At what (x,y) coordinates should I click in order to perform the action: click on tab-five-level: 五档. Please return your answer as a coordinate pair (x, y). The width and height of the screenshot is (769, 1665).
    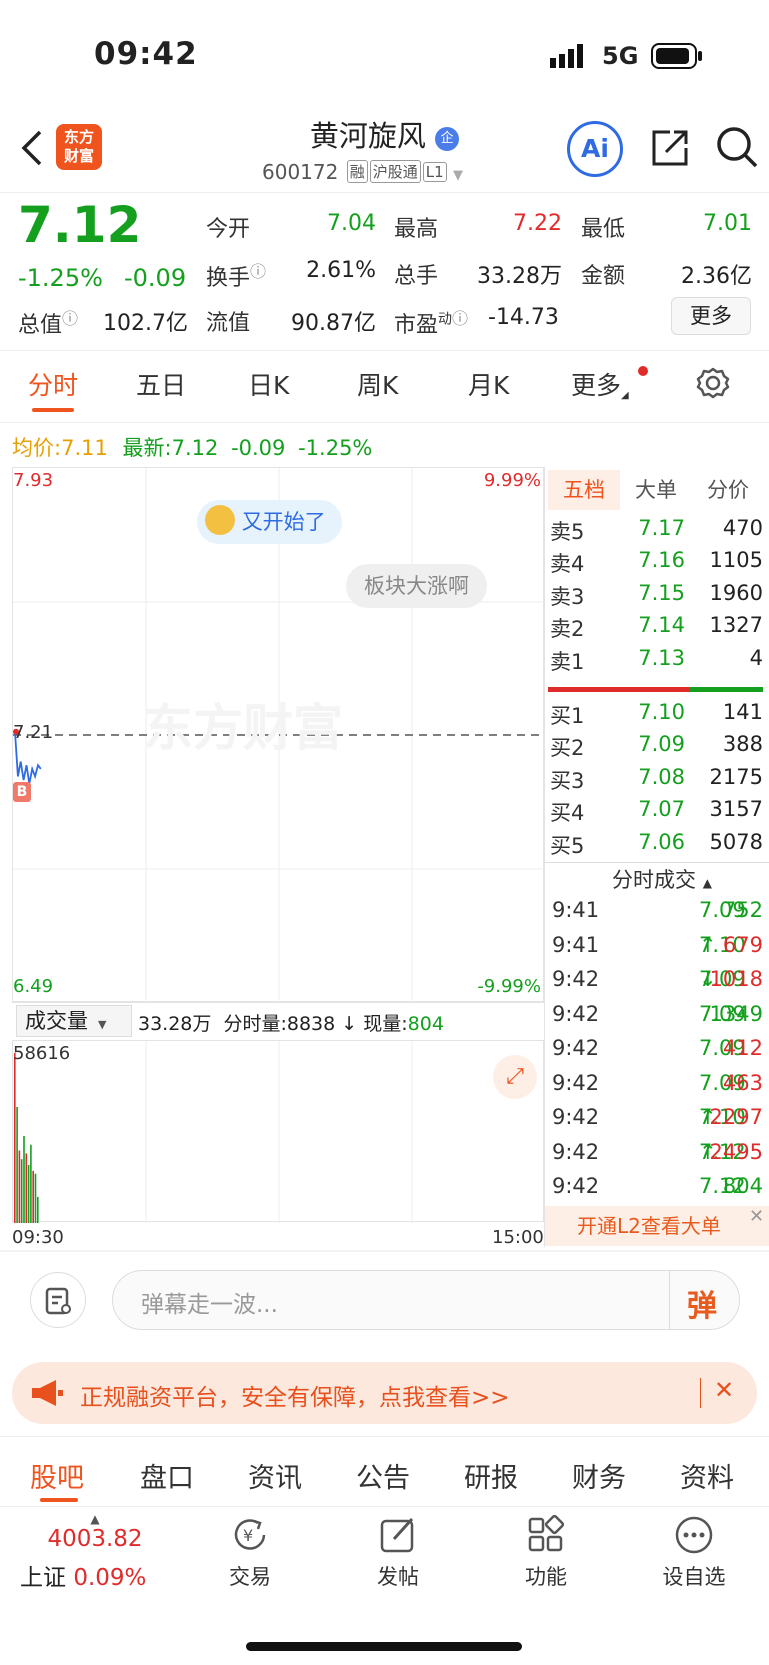
    Looking at the image, I should click on (584, 490).